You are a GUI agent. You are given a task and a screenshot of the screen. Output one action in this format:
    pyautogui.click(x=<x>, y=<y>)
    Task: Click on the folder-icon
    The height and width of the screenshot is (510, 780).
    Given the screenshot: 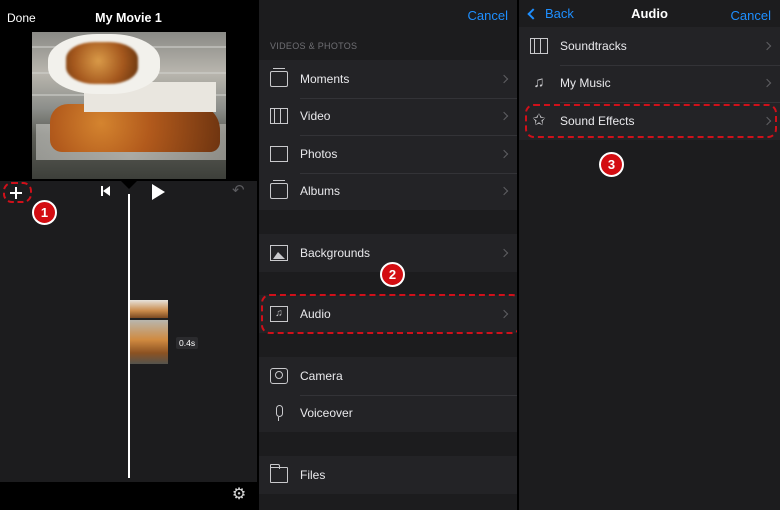 What is the action you would take?
    pyautogui.click(x=278, y=473)
    